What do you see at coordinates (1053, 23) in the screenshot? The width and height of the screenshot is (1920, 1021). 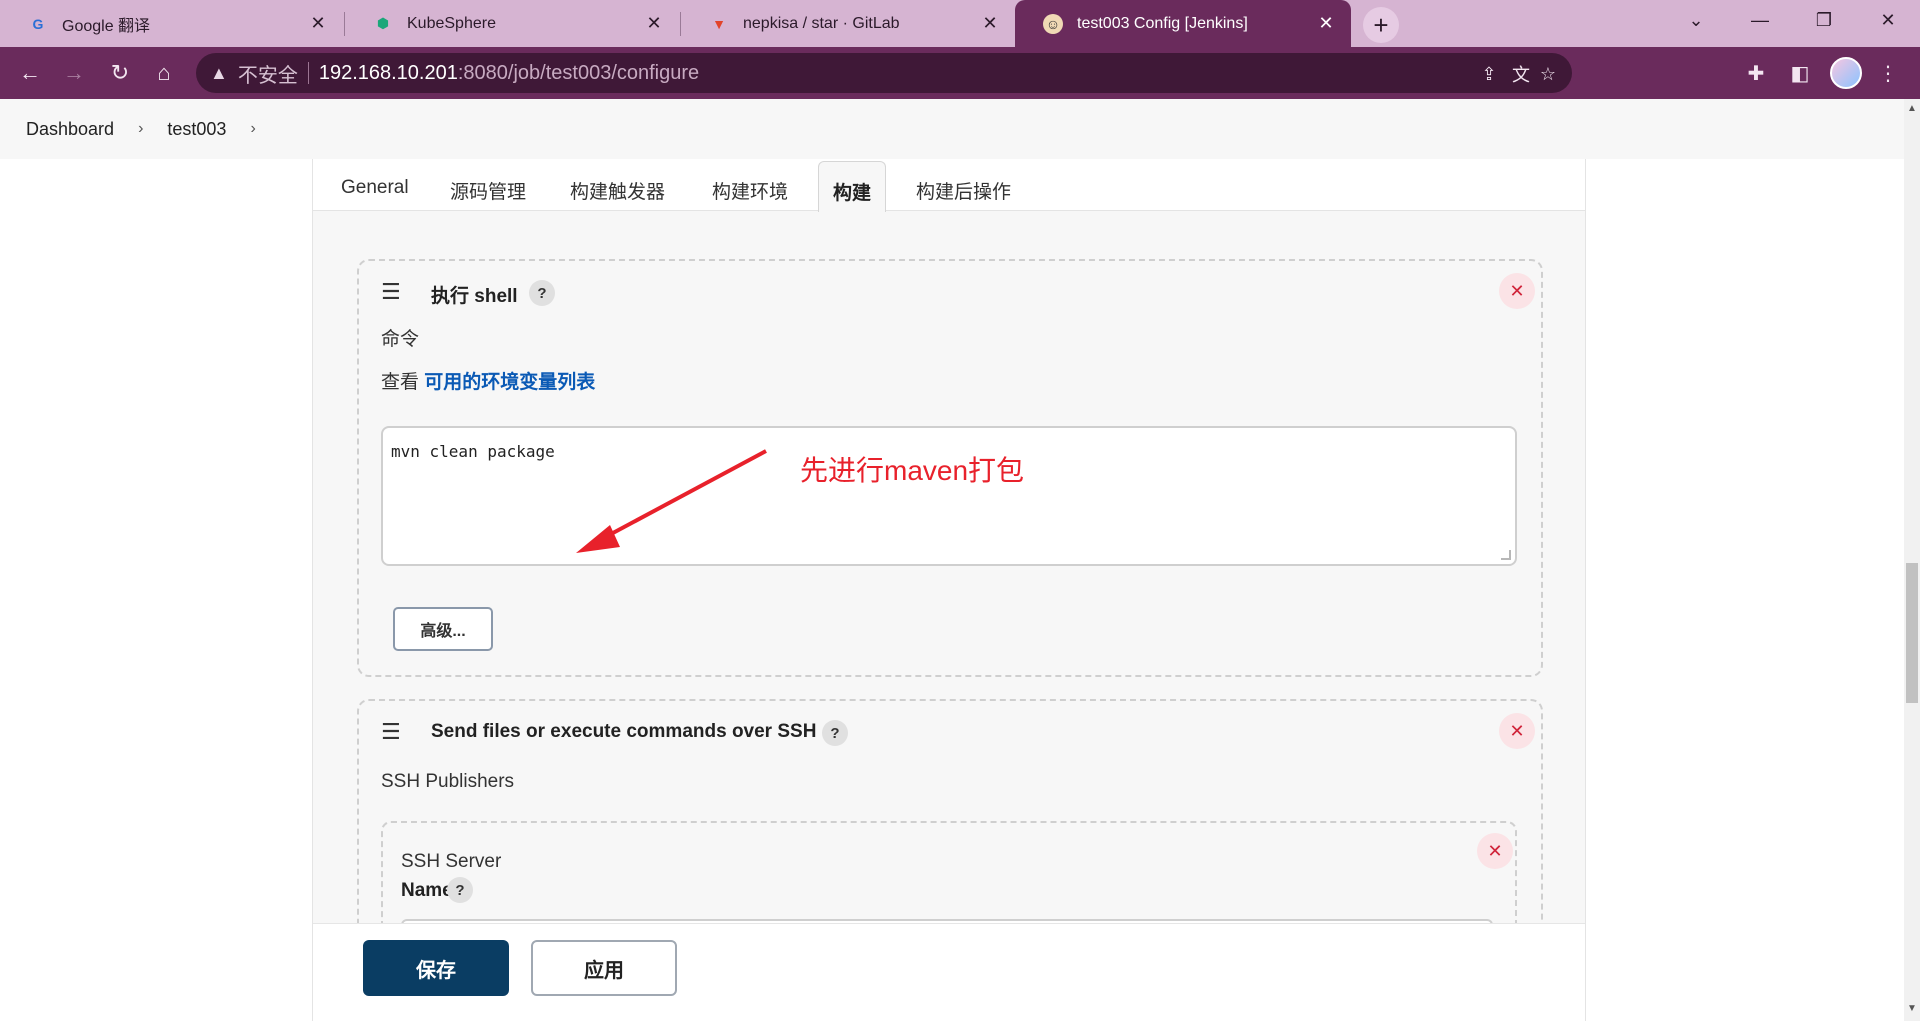 I see `jenkins-icon: ☺` at bounding box center [1053, 23].